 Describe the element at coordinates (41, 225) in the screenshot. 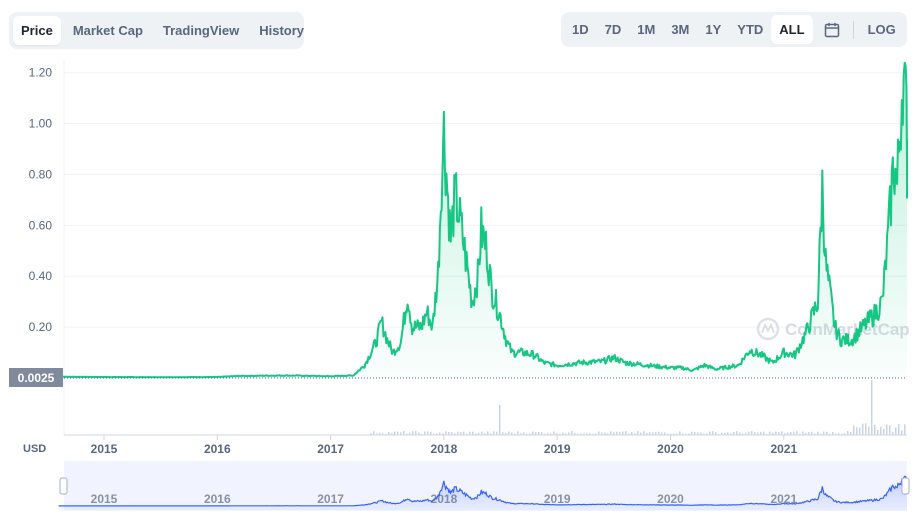

I see `y-tick-label: 0.60` at that location.